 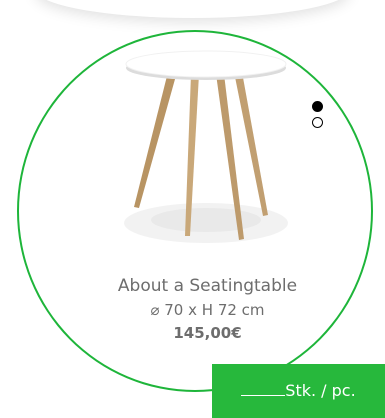 I want to click on product-dimensions: ⌀ 70 x H 72 cm, so click(x=207, y=310).